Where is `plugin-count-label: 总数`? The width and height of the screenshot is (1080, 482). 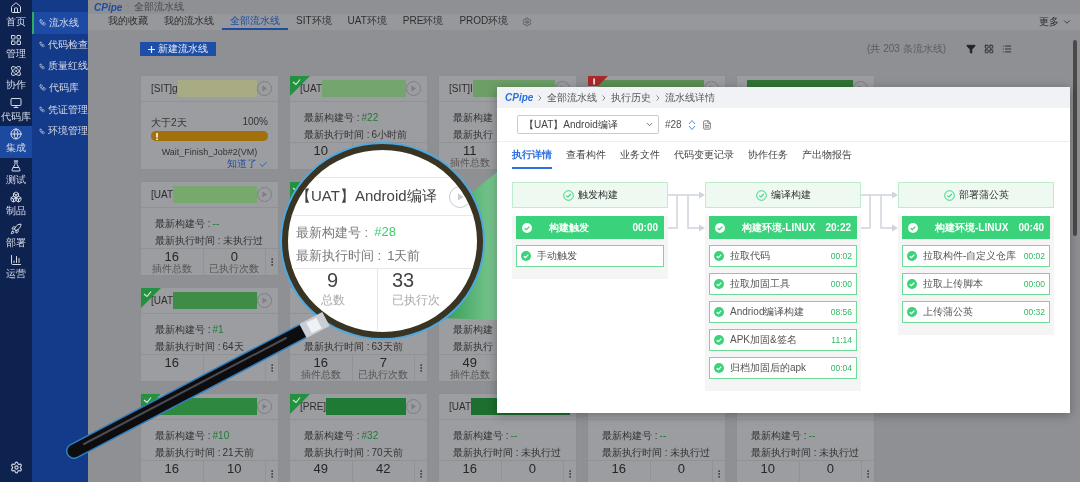 plugin-count-label: 总数 is located at coordinates (332, 300).